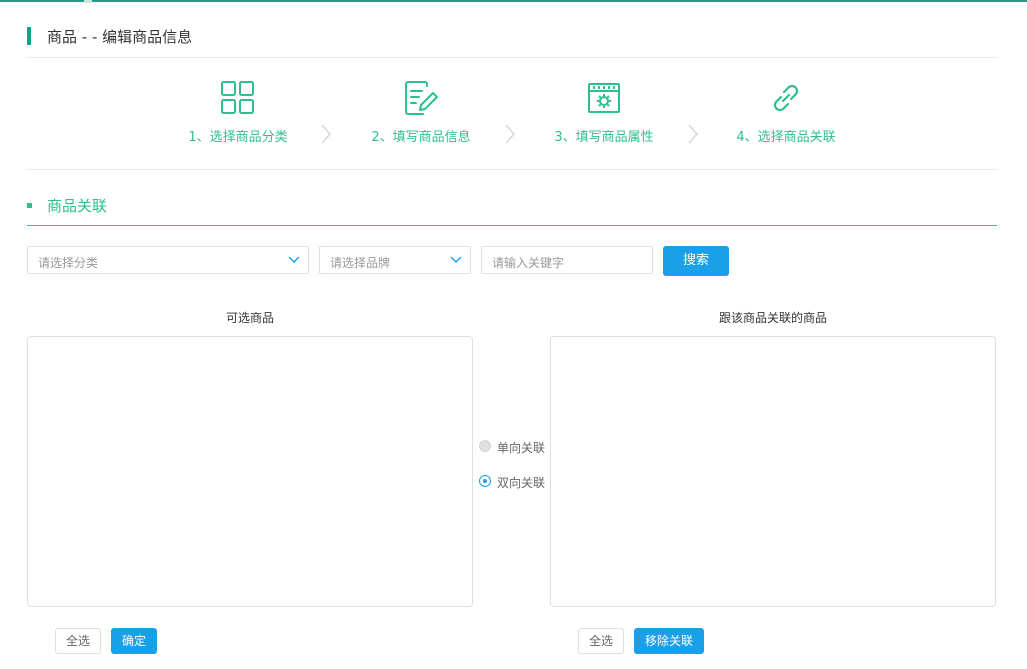 This screenshot has height=669, width=1027. I want to click on section-bullet, so click(29, 205).